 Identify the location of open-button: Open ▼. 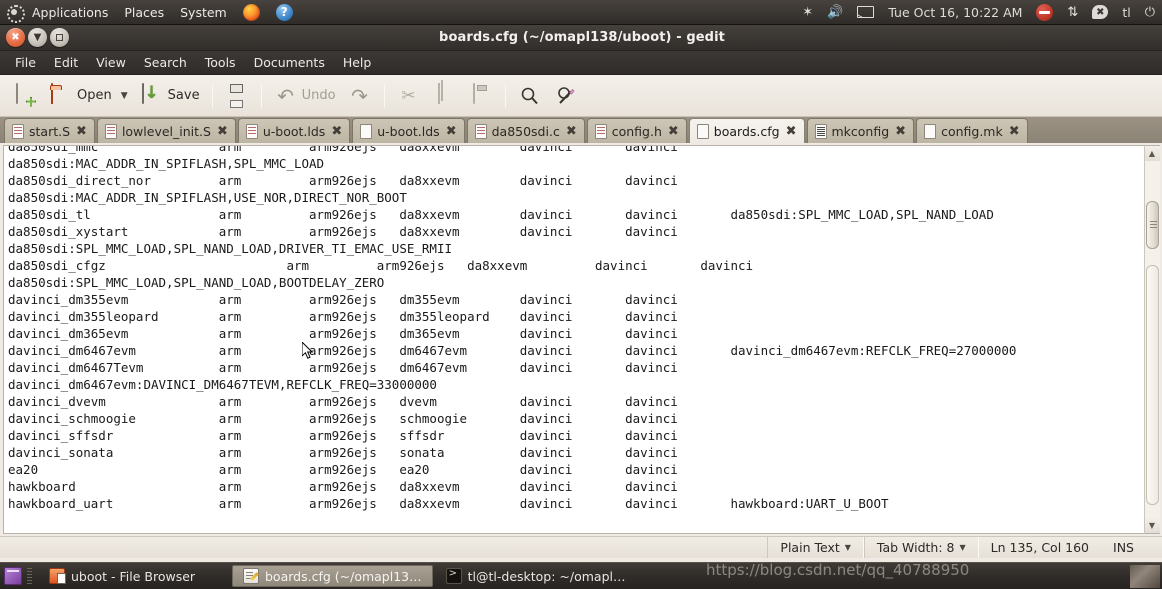
(88, 96).